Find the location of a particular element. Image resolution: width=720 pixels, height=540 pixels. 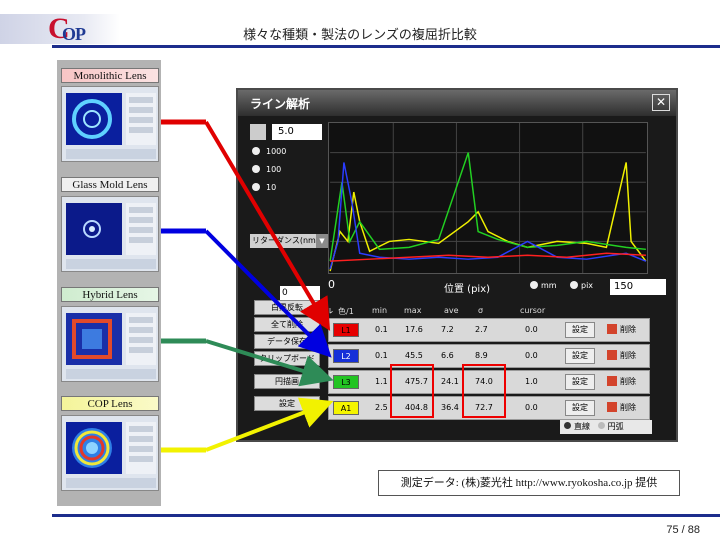

line-profile-graph is located at coordinates (488, 198).